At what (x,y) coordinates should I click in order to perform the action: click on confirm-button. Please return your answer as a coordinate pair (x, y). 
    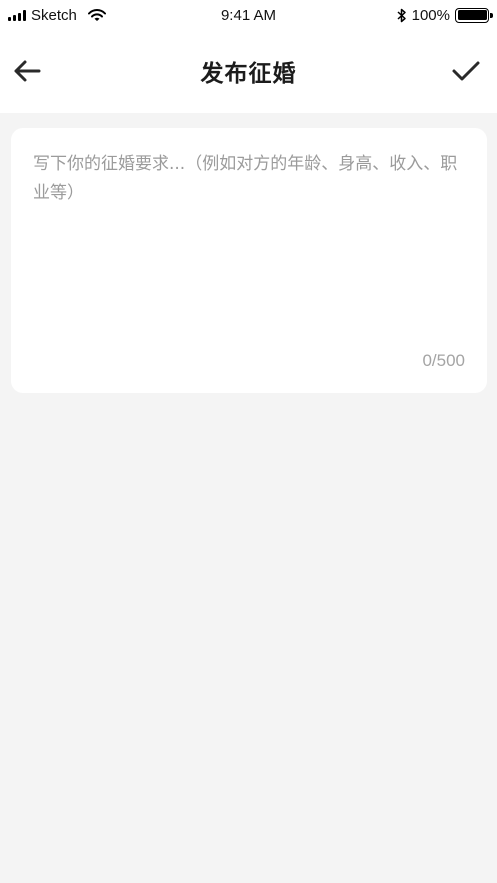
    Looking at the image, I should click on (466, 71).